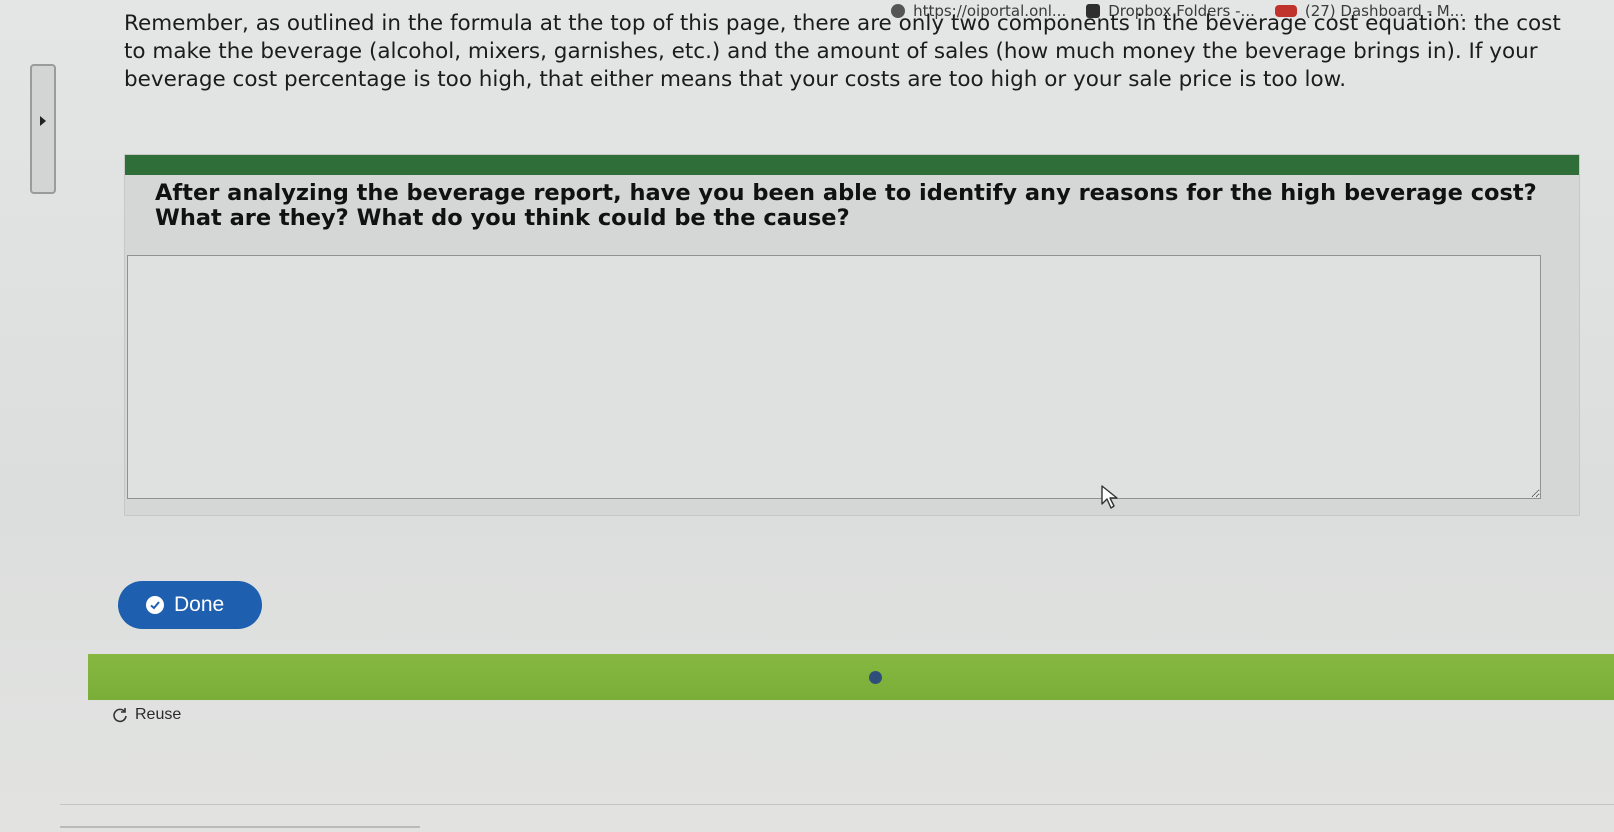 This screenshot has width=1614, height=832. Describe the element at coordinates (199, 604) in the screenshot. I see `done-button-label: Done` at that location.